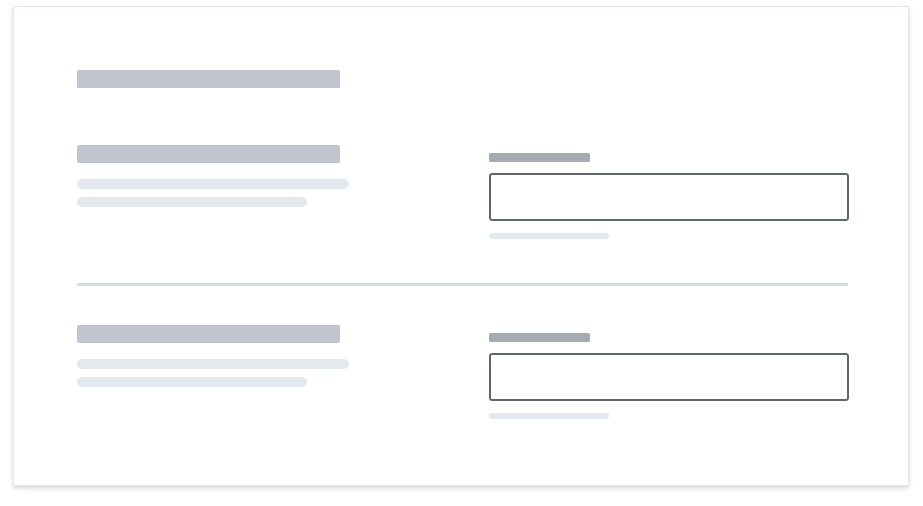  I want to click on field-2-input, so click(669, 377).